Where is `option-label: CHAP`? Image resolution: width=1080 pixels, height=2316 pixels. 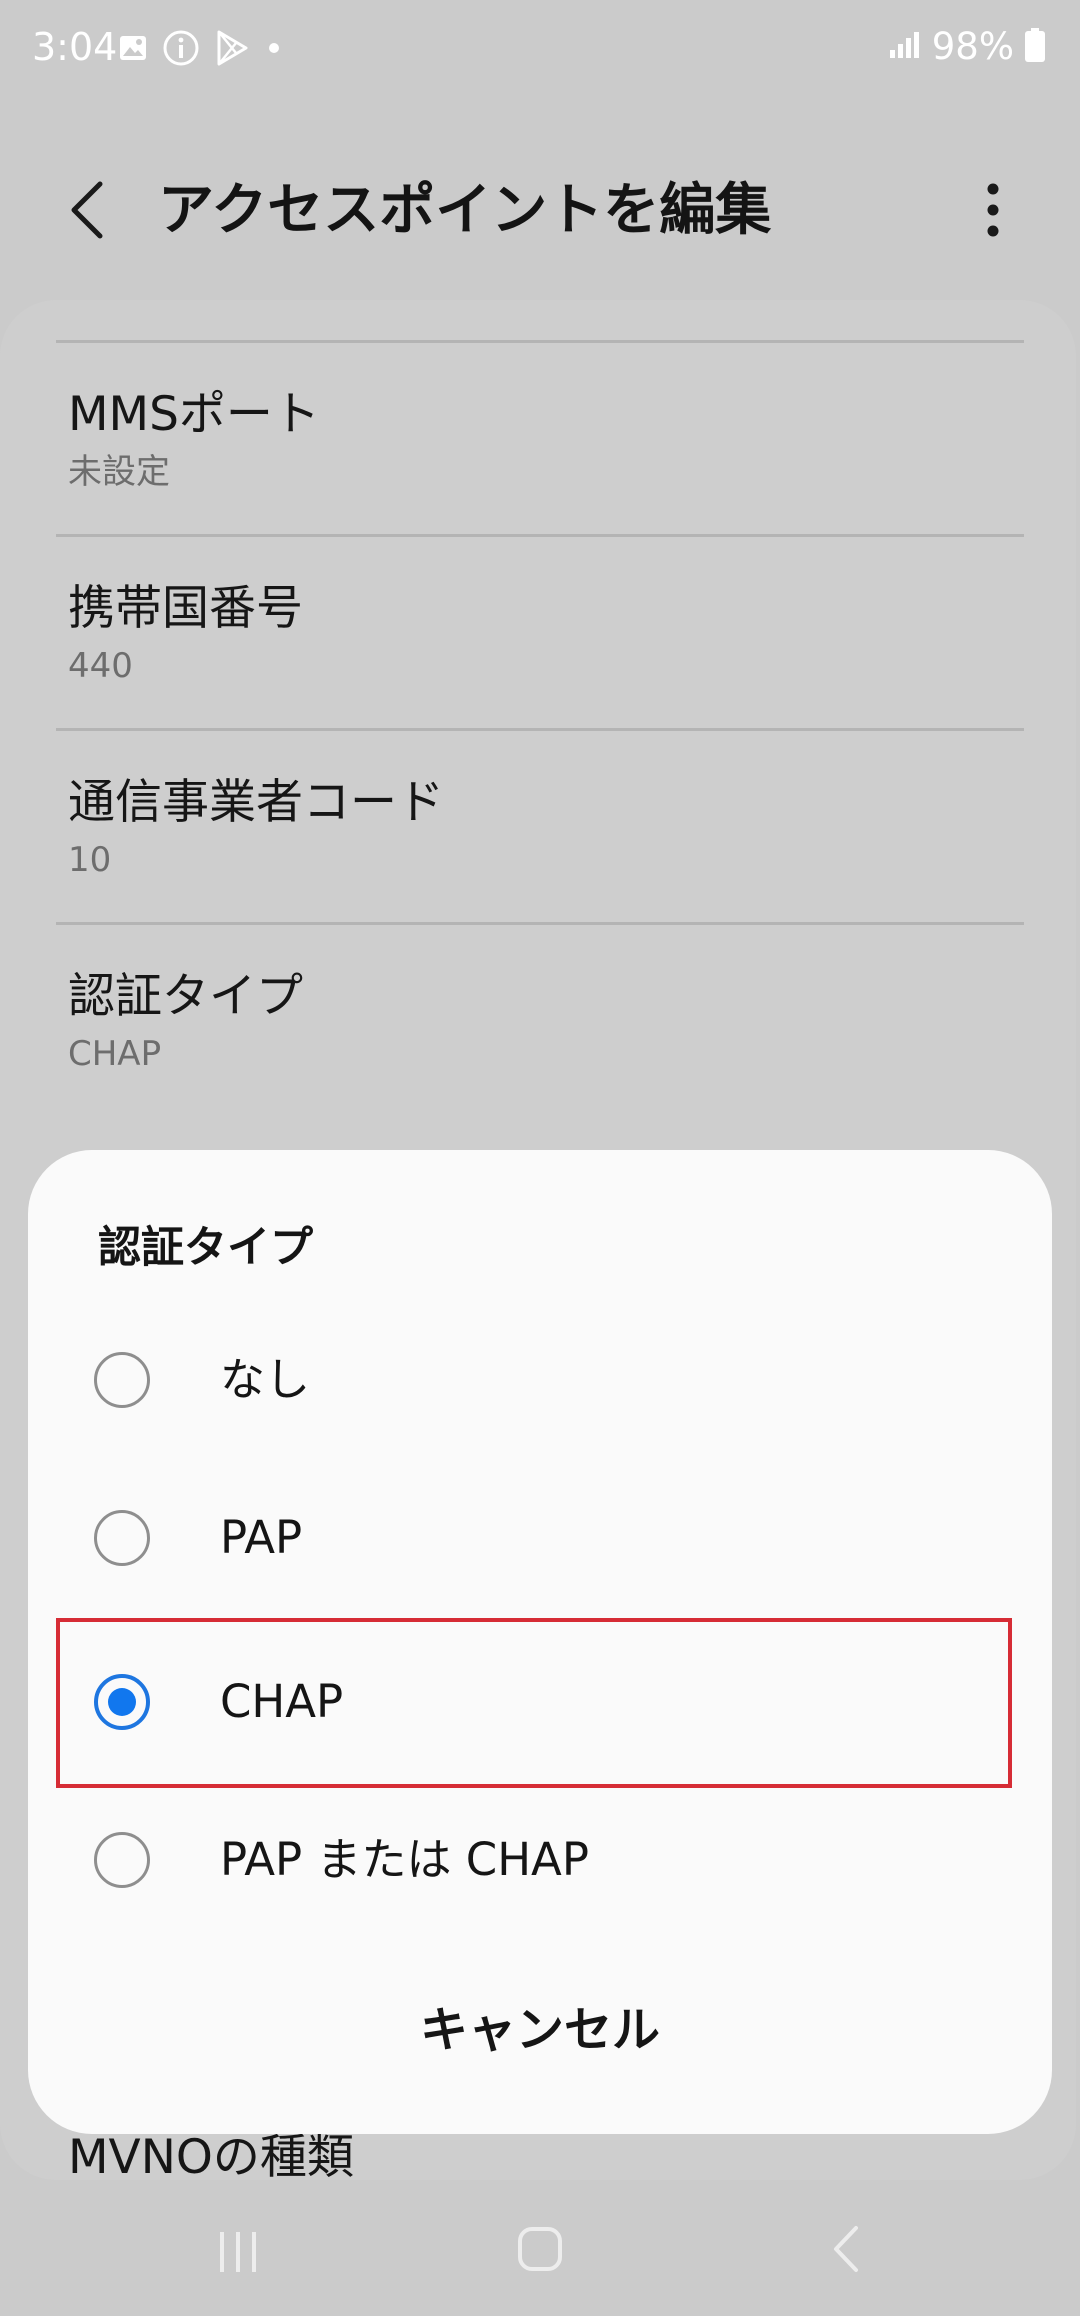 option-label: CHAP is located at coordinates (282, 1701).